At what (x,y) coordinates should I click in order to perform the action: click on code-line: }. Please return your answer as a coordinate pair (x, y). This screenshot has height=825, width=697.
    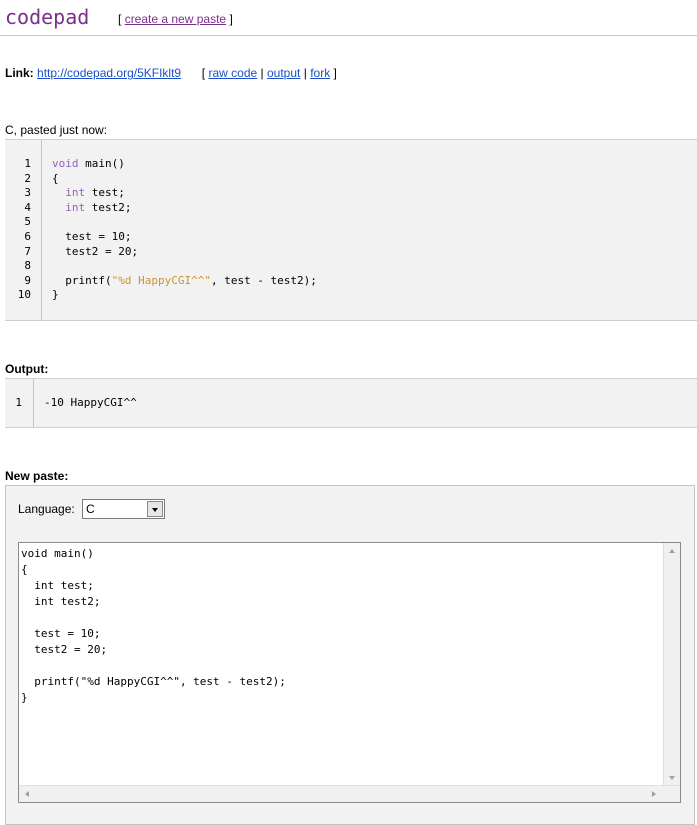
    Looking at the image, I should click on (55, 295).